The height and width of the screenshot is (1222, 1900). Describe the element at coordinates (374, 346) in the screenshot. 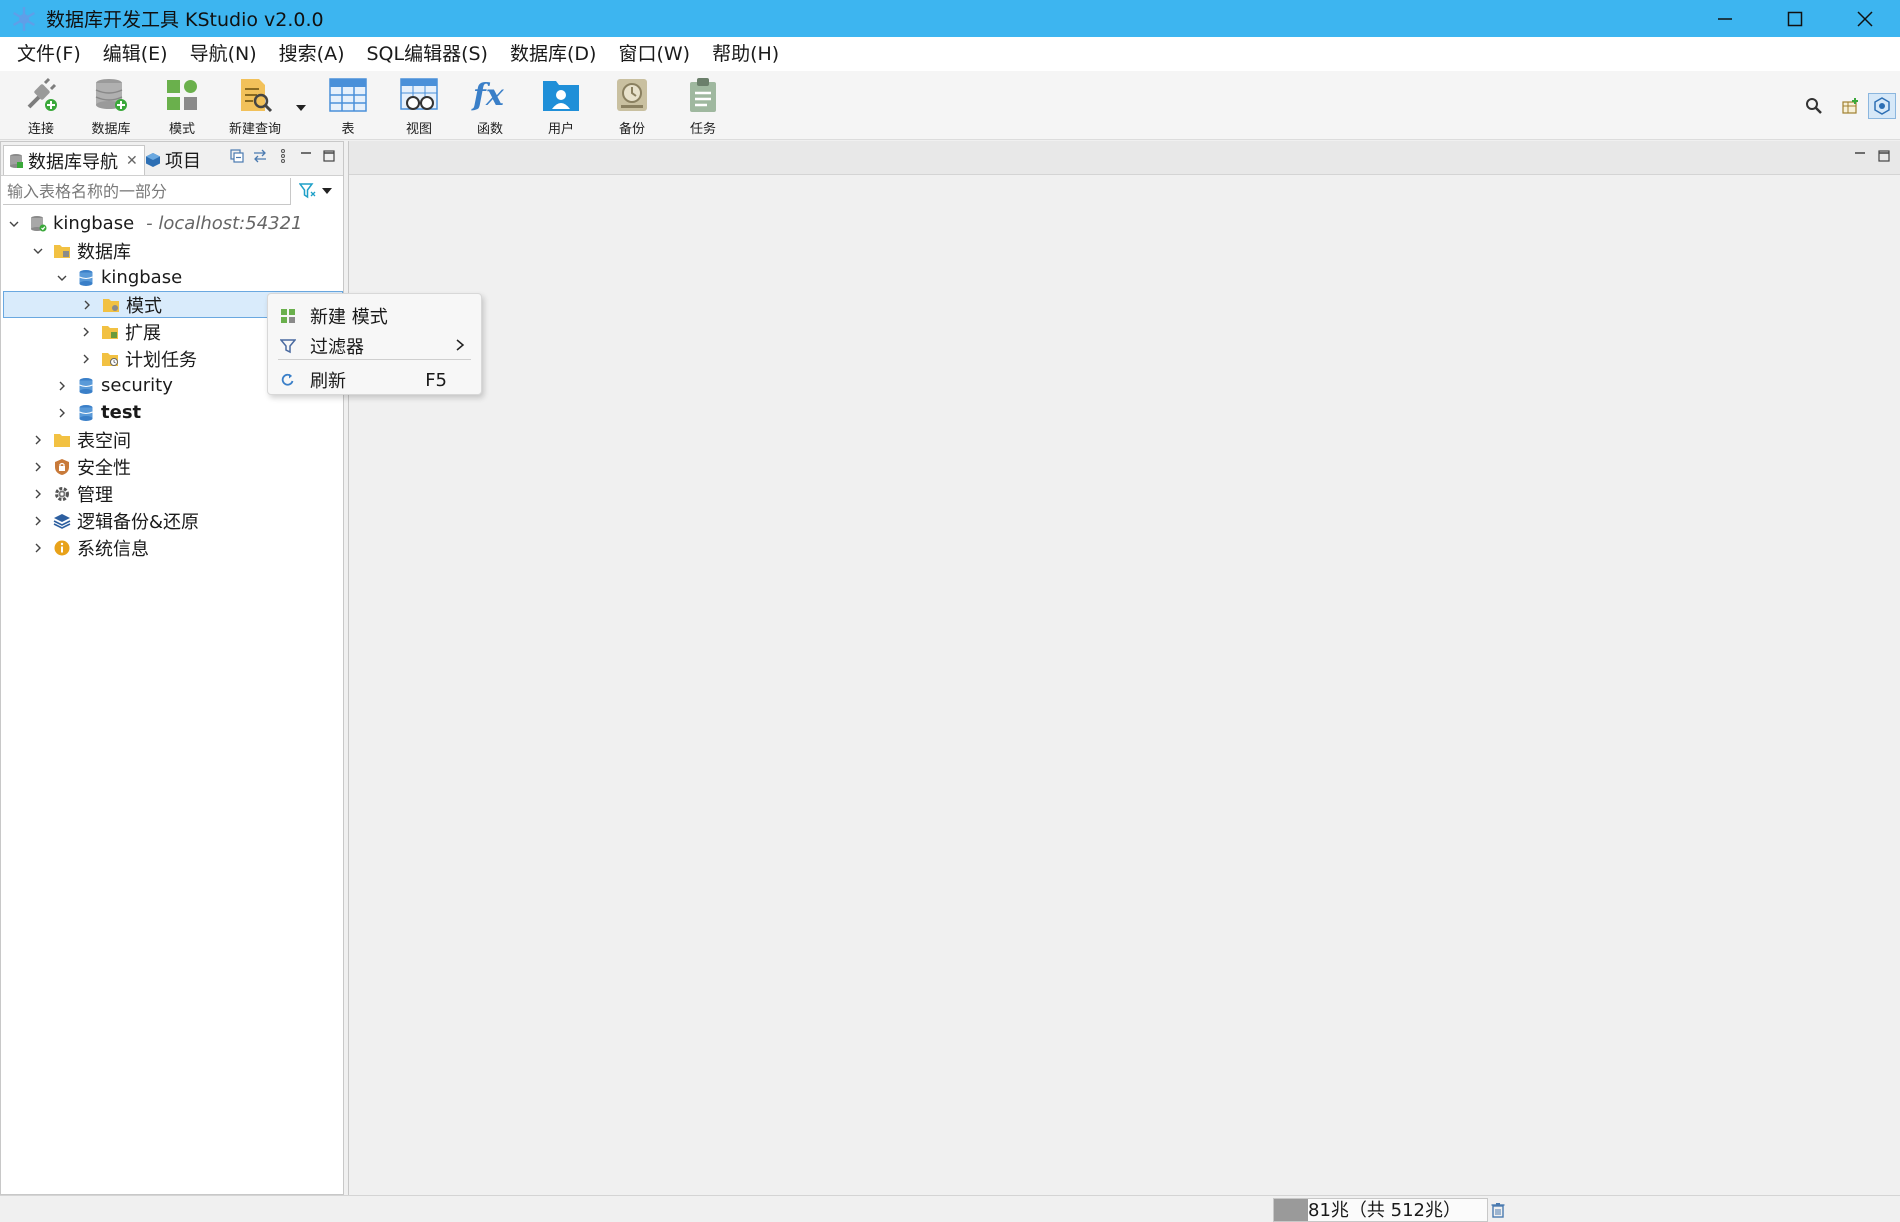

I see `menu-item-filter: 过滤器` at that location.